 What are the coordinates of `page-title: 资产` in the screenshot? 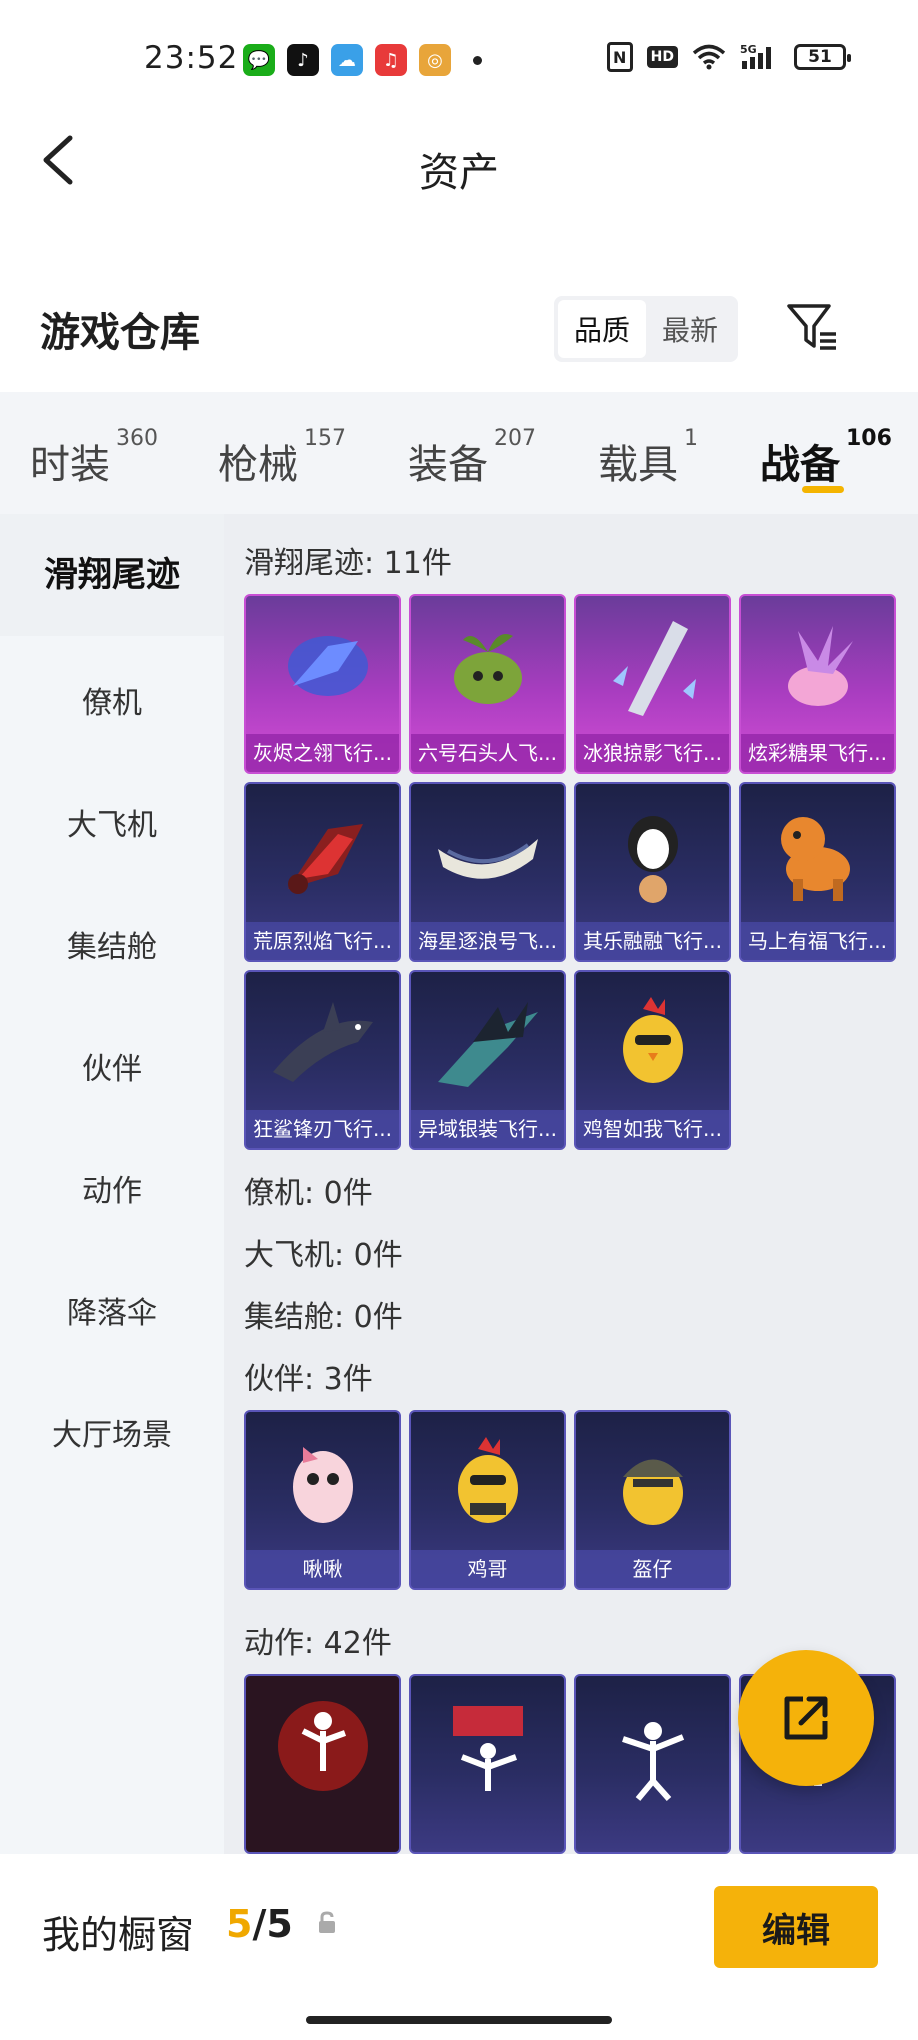 It's located at (459, 173).